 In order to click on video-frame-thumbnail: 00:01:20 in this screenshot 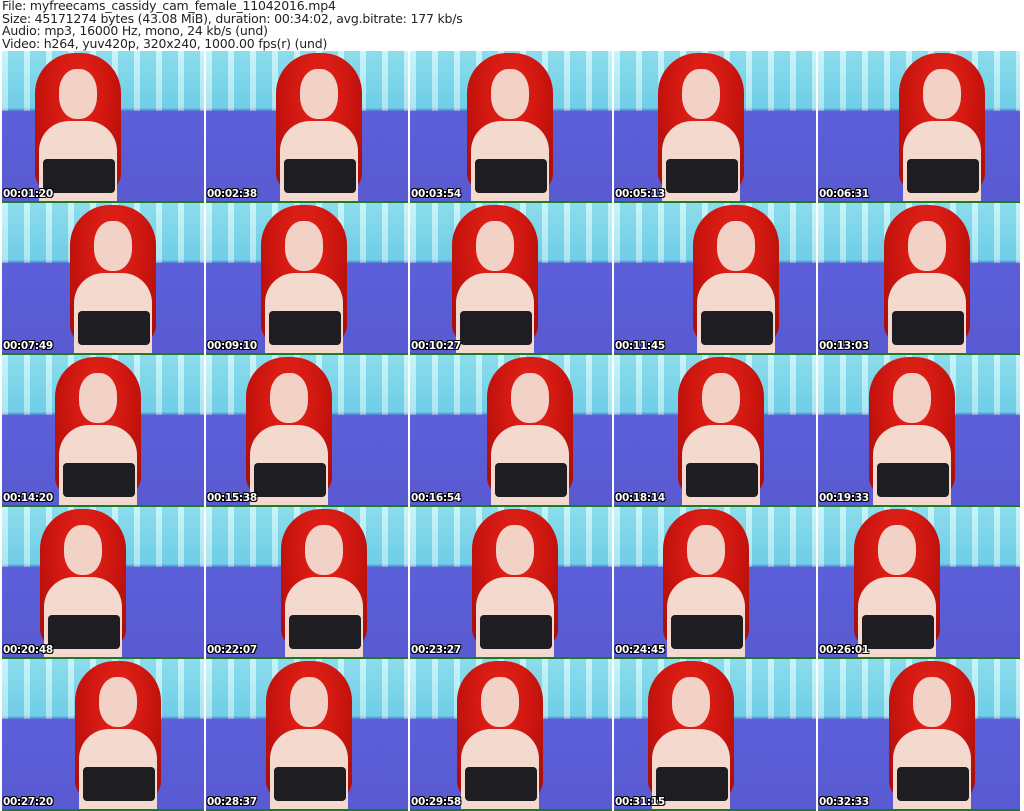, I will do `click(103, 127)`.